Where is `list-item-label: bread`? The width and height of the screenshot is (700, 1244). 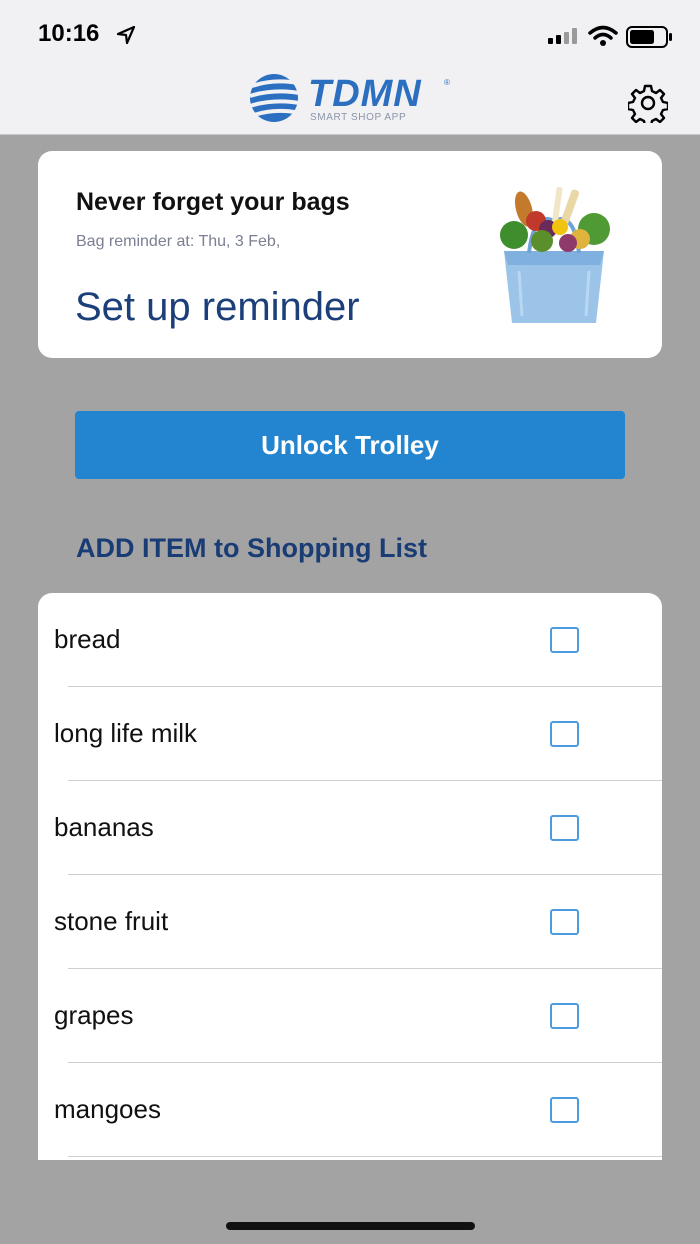
list-item-label: bread is located at coordinates (87, 639).